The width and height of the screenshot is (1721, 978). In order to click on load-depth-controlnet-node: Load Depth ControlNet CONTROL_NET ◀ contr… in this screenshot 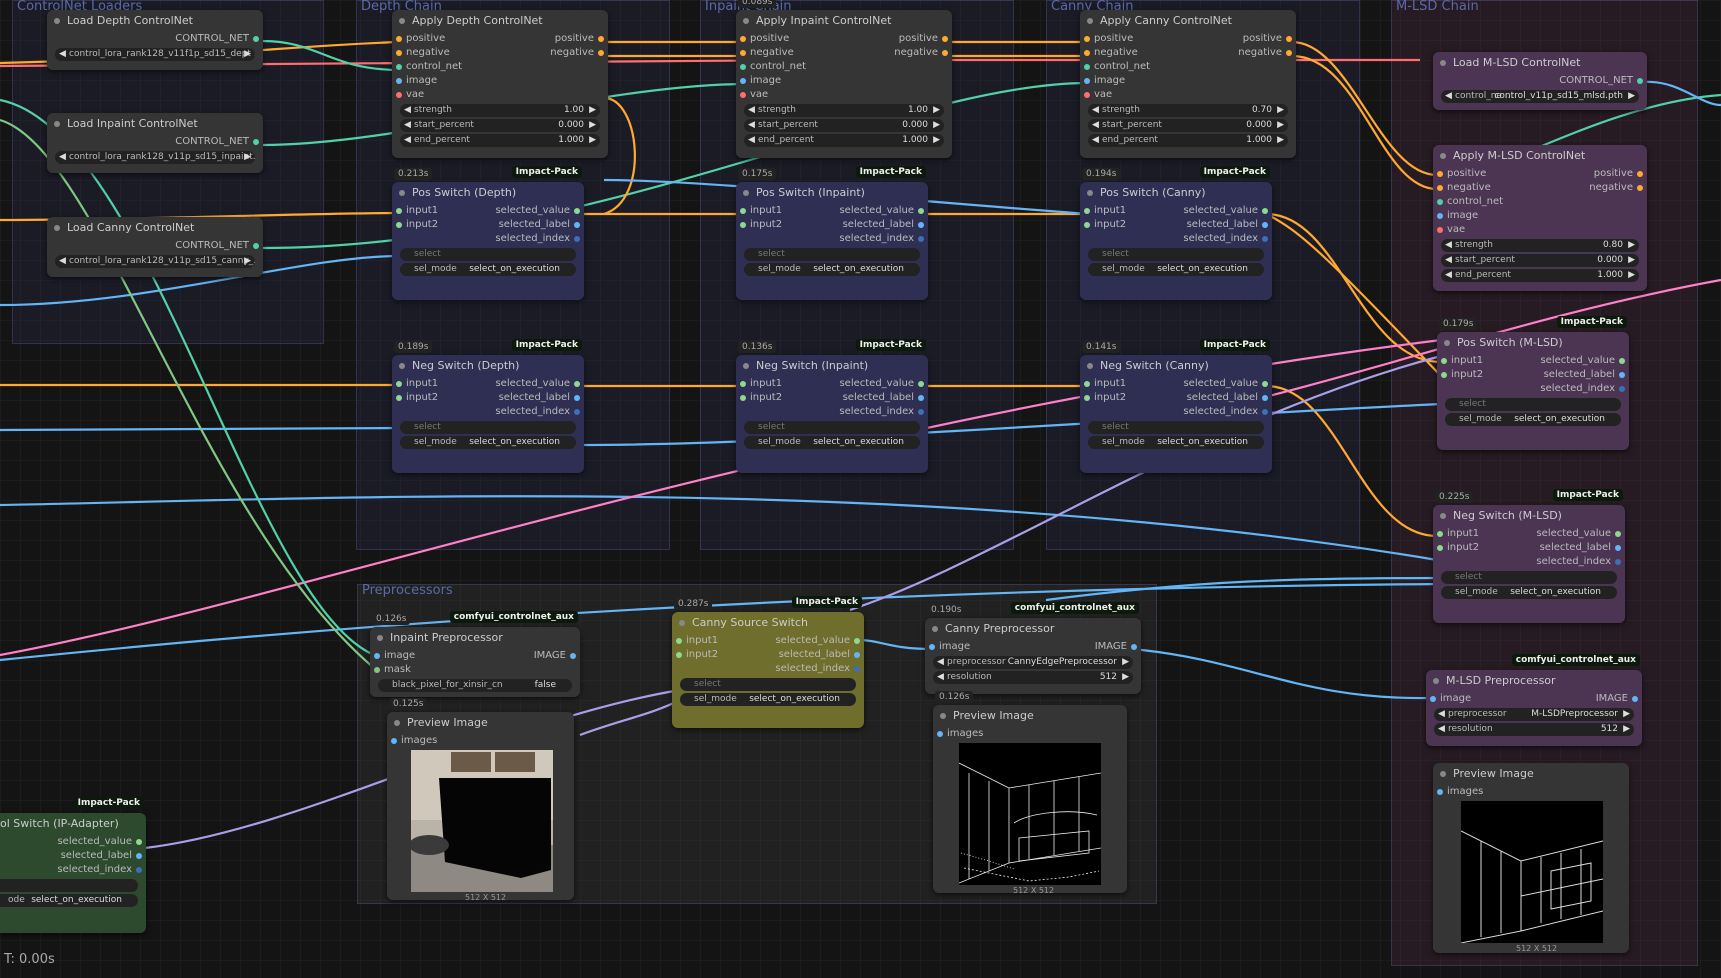, I will do `click(155, 40)`.